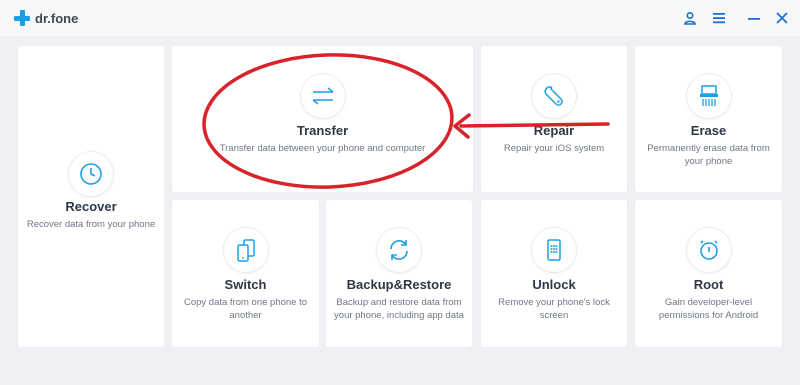 The height and width of the screenshot is (385, 800). Describe the element at coordinates (245, 309) in the screenshot. I see `card-desc-switch: Copy data from one phone to another` at that location.